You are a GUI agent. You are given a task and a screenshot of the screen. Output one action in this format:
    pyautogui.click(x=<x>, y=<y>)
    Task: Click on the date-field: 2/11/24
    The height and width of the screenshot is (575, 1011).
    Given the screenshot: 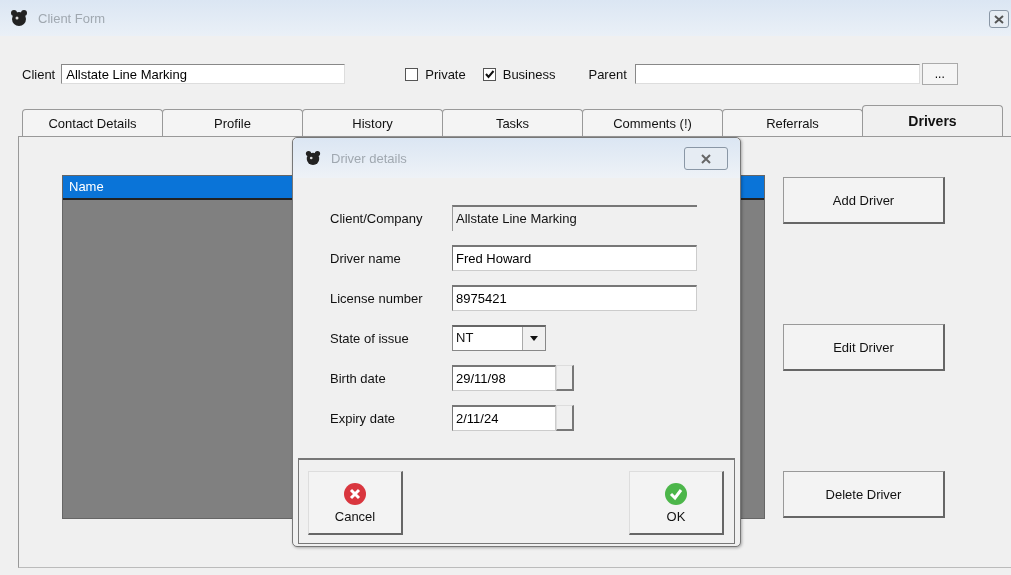 What is the action you would take?
    pyautogui.click(x=504, y=418)
    